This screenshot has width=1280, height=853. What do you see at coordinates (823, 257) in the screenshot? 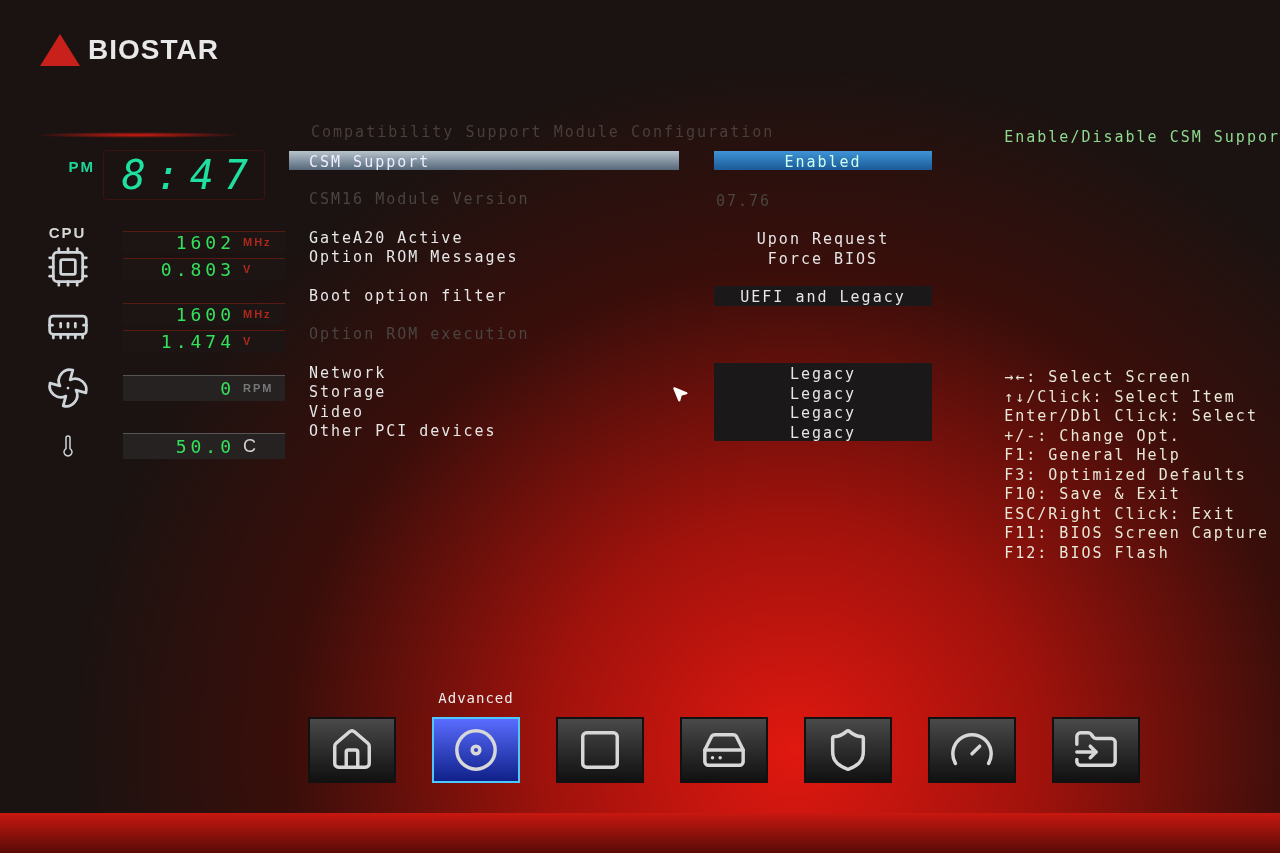
I see `setting-value: Force BIOS` at bounding box center [823, 257].